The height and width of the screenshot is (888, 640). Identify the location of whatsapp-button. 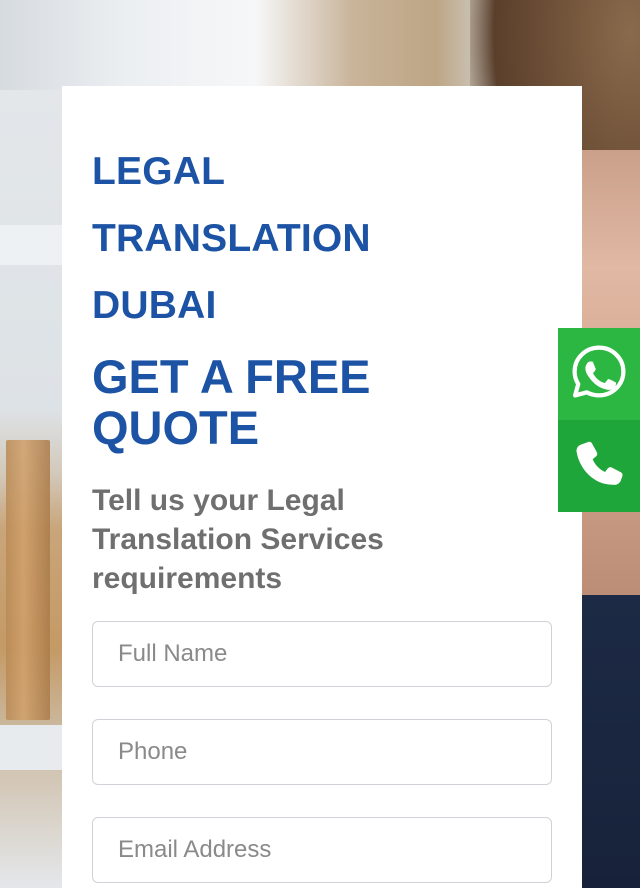
(599, 374).